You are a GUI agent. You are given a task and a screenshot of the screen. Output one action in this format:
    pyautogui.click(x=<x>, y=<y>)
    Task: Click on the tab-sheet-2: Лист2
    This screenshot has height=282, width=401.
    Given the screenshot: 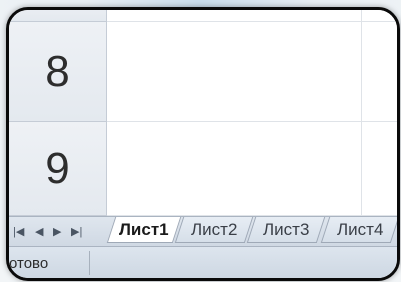 What is the action you would take?
    pyautogui.click(x=214, y=230)
    